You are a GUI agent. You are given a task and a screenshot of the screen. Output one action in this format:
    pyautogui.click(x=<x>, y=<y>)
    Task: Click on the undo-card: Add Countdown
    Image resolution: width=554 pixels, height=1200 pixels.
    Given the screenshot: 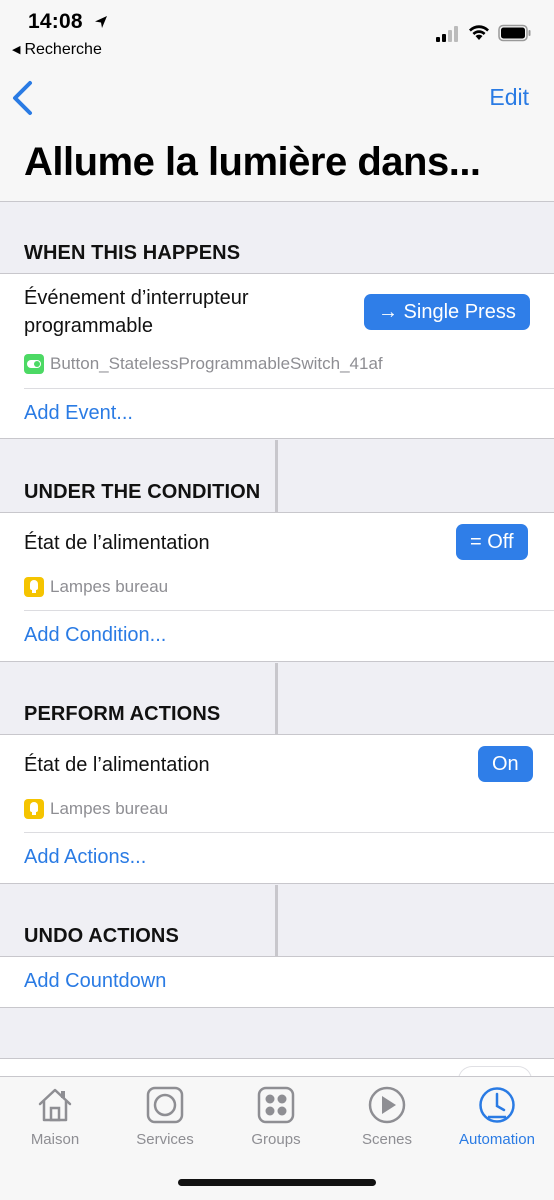 What is the action you would take?
    pyautogui.click(x=277, y=982)
    